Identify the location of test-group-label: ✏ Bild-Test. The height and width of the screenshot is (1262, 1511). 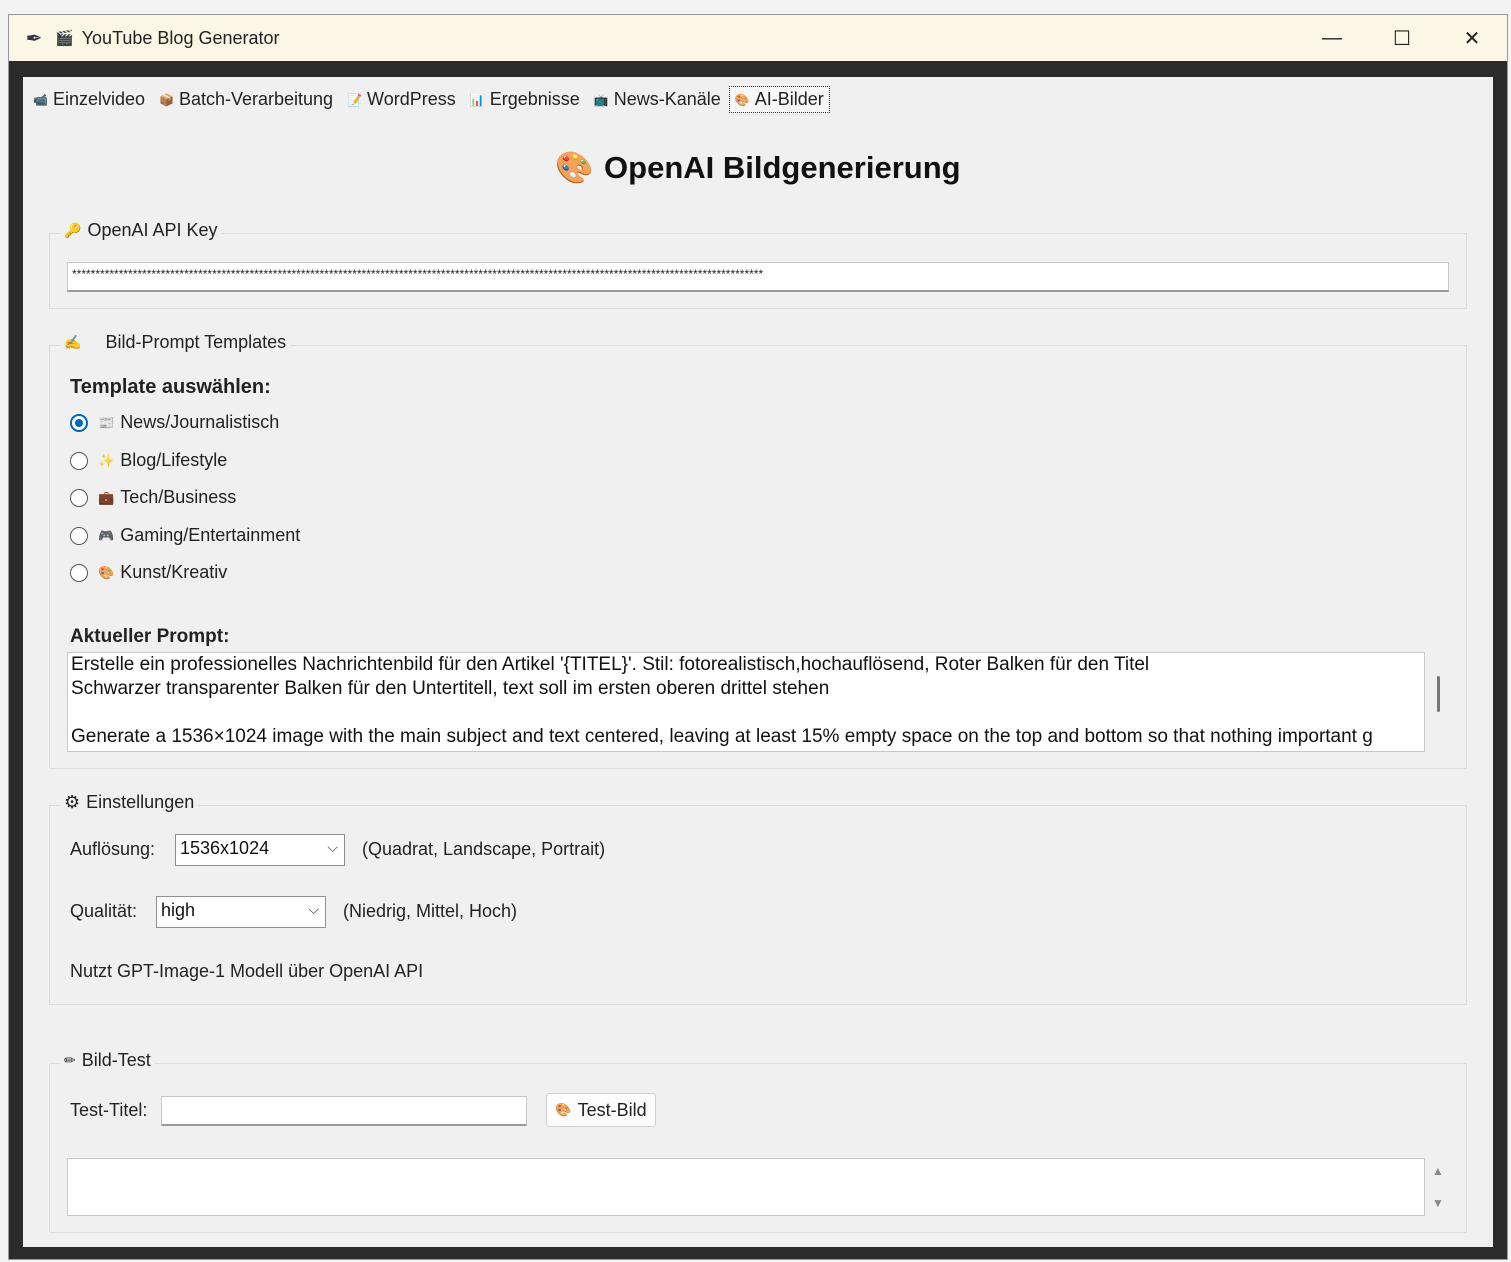
(107, 1060).